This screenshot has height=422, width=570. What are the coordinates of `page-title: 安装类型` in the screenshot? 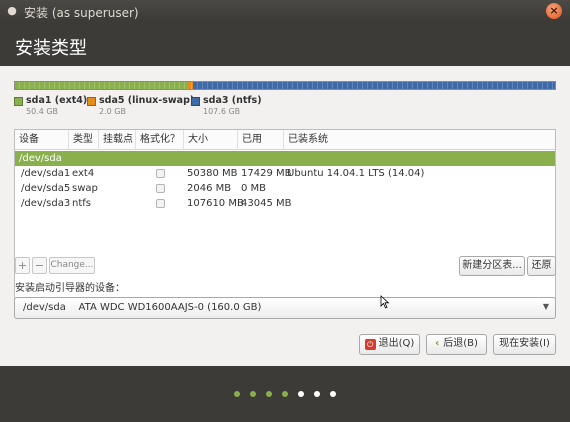 It's located at (51, 48).